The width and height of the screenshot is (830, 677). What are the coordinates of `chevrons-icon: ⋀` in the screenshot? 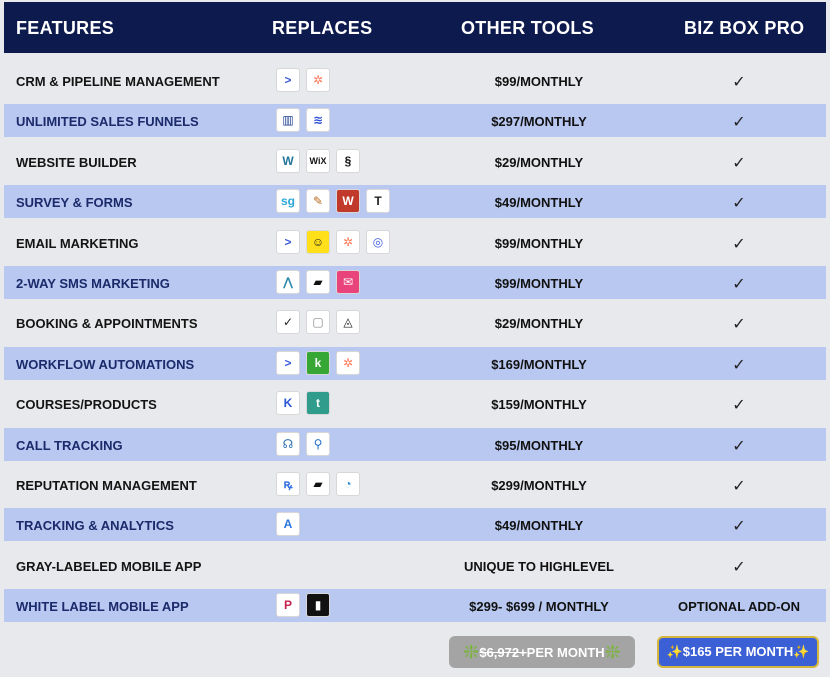 It's located at (288, 281).